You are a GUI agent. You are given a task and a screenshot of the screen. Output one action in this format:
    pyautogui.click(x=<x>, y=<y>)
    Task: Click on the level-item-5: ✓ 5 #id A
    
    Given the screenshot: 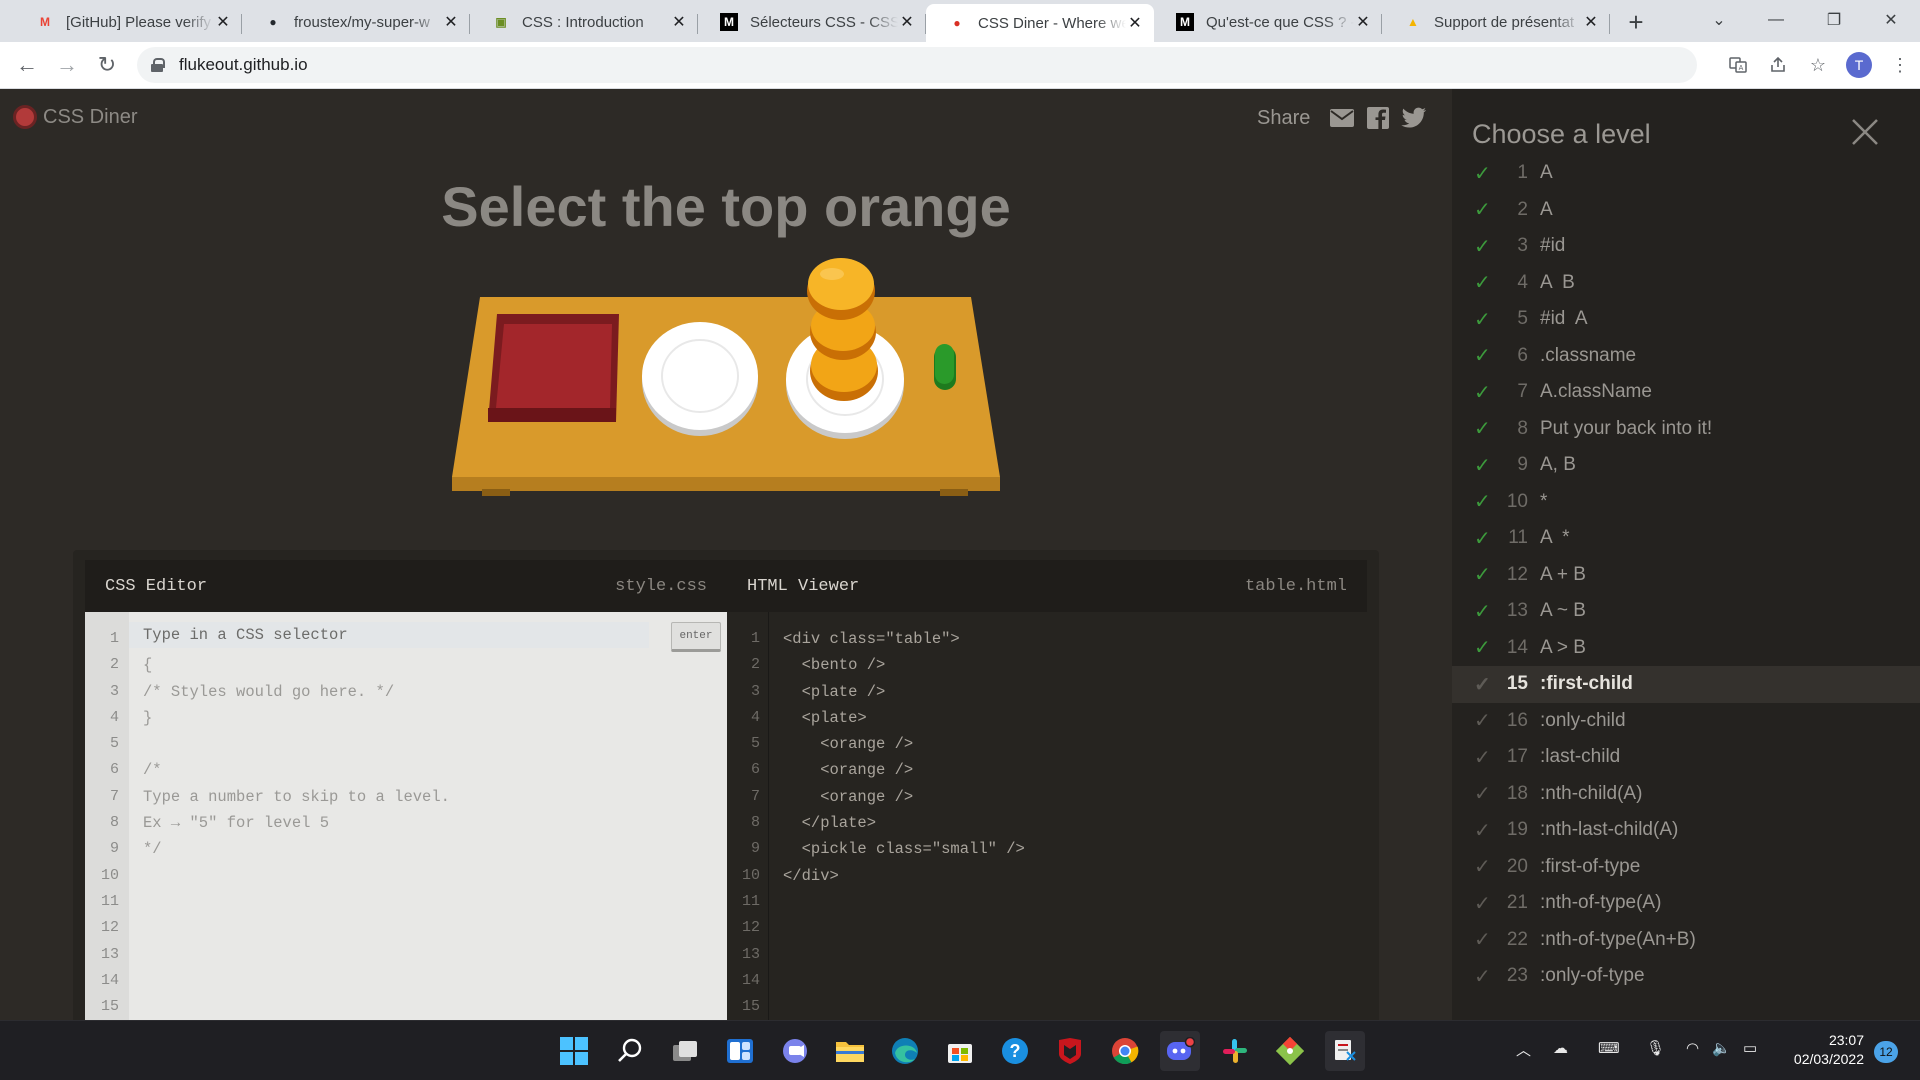 What is the action you would take?
    pyautogui.click(x=1686, y=319)
    